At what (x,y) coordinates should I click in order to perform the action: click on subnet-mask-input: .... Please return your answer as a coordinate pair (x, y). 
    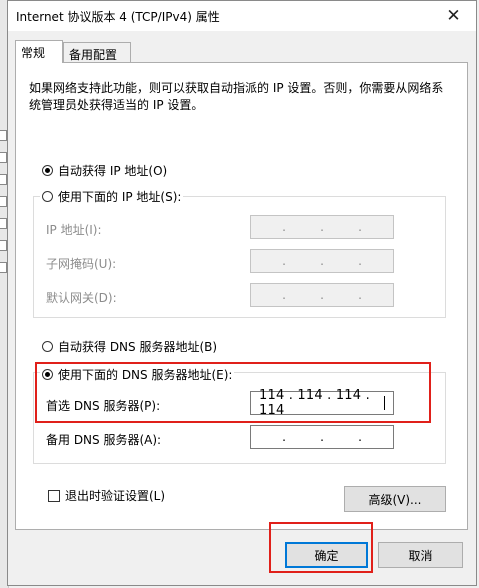
    Looking at the image, I should click on (322, 261).